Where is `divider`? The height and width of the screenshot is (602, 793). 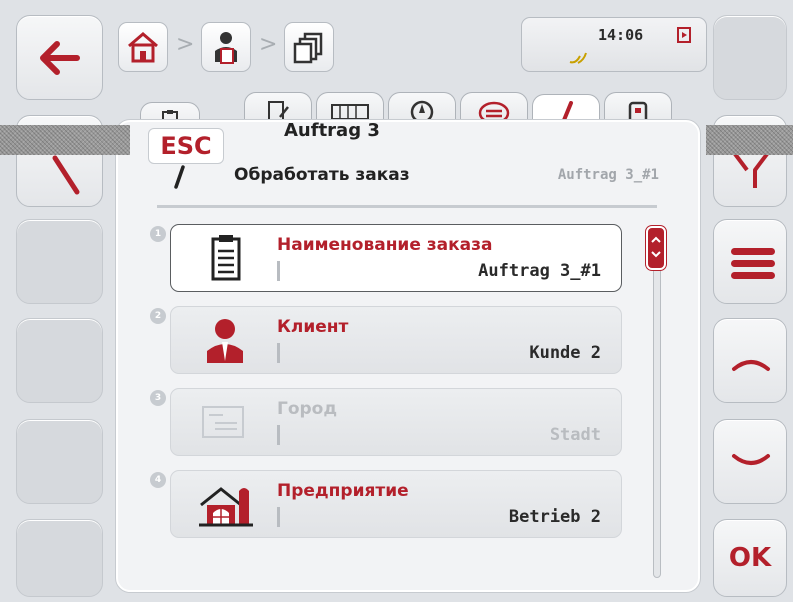 divider is located at coordinates (407, 206).